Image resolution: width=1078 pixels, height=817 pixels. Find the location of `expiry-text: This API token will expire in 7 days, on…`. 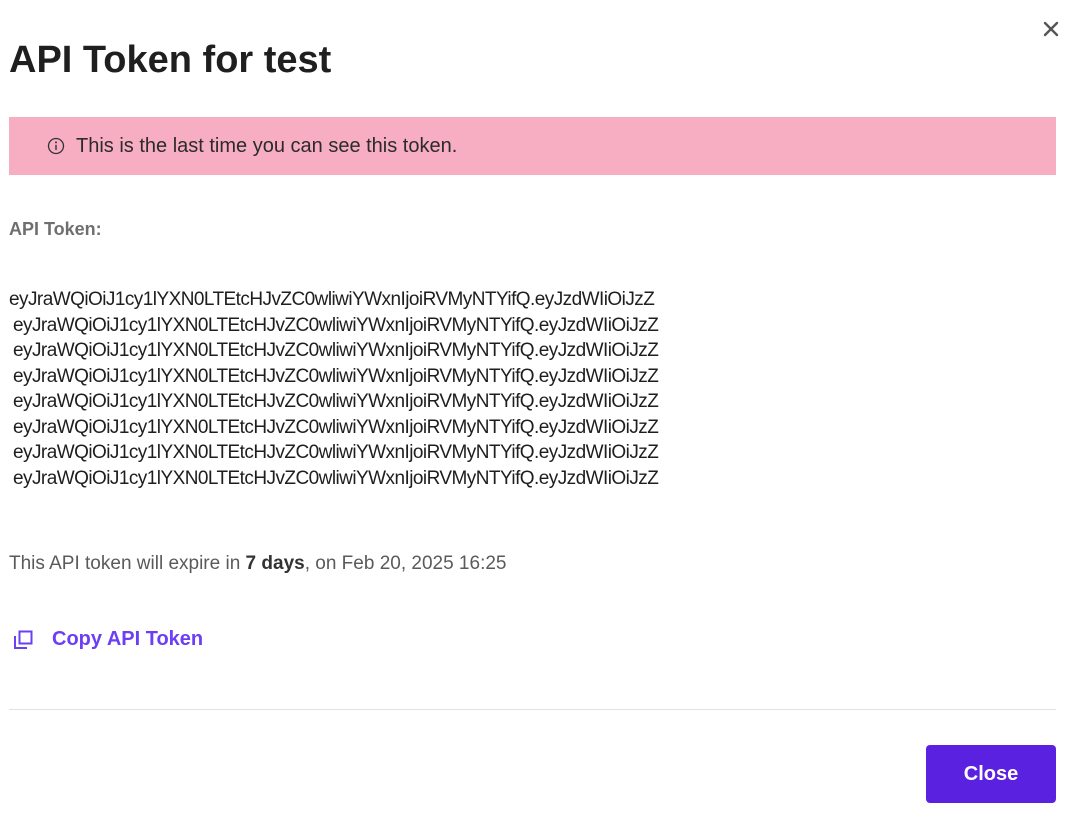

expiry-text: This API token will expire in 7 days, on… is located at coordinates (257, 564).